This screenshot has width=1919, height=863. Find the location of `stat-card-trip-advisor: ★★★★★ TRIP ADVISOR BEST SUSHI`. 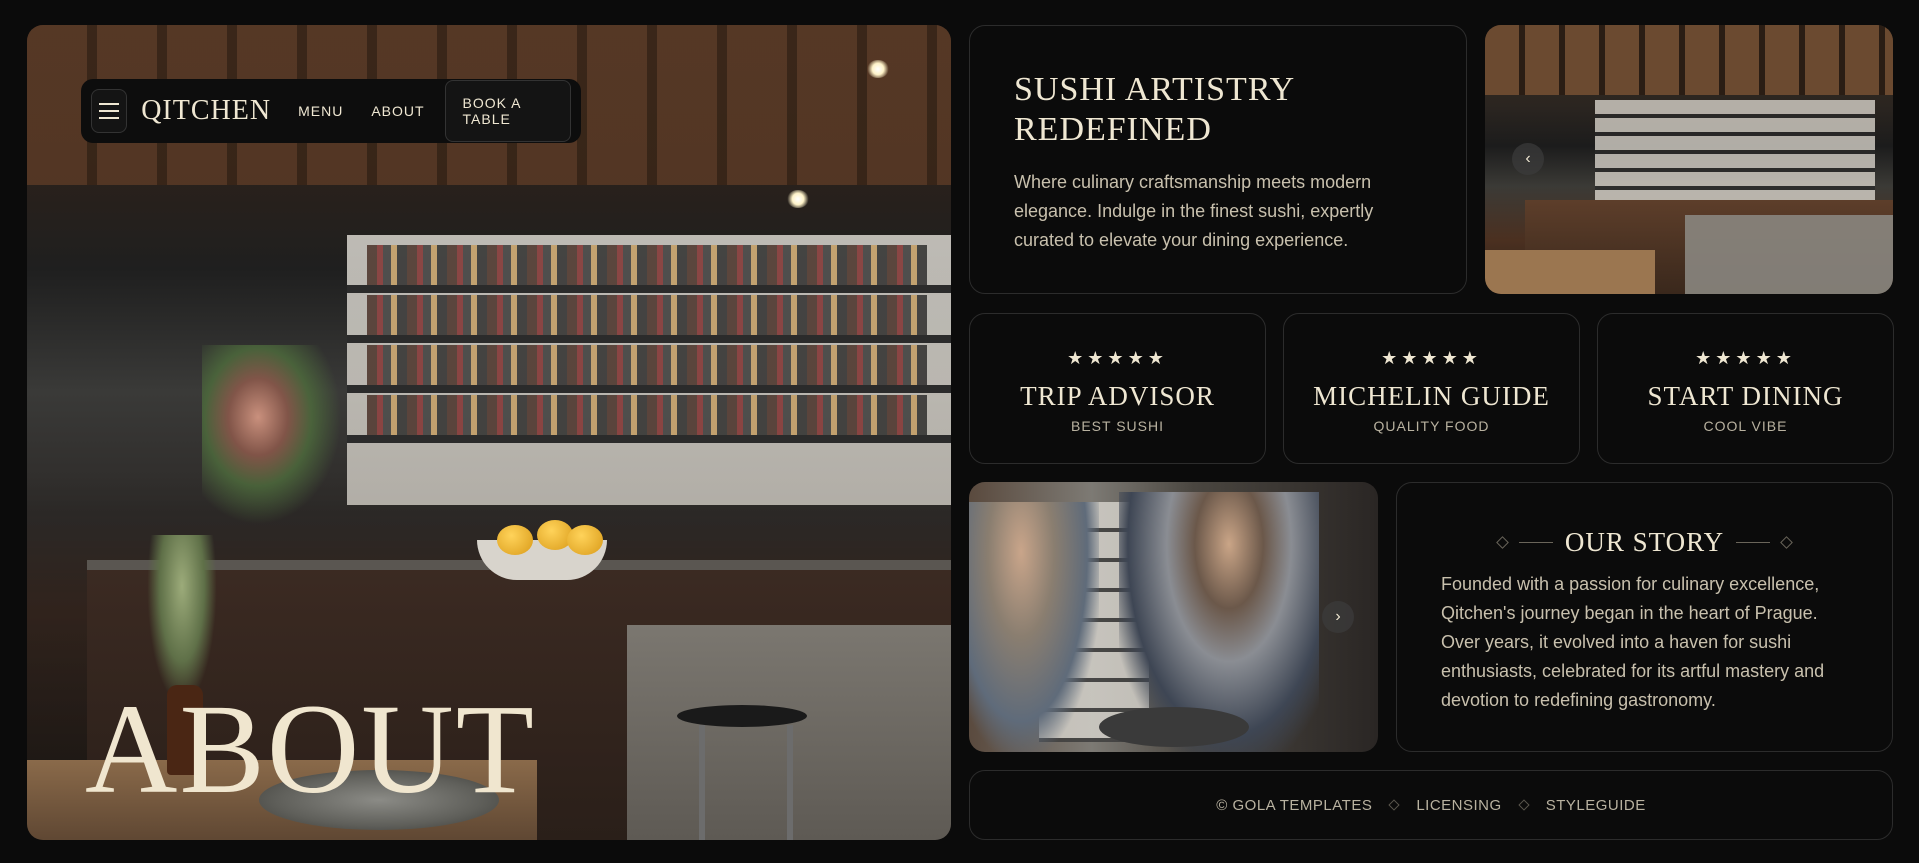

stat-card-trip-advisor: ★★★★★ TRIP ADVISOR BEST SUSHI is located at coordinates (1117, 388).